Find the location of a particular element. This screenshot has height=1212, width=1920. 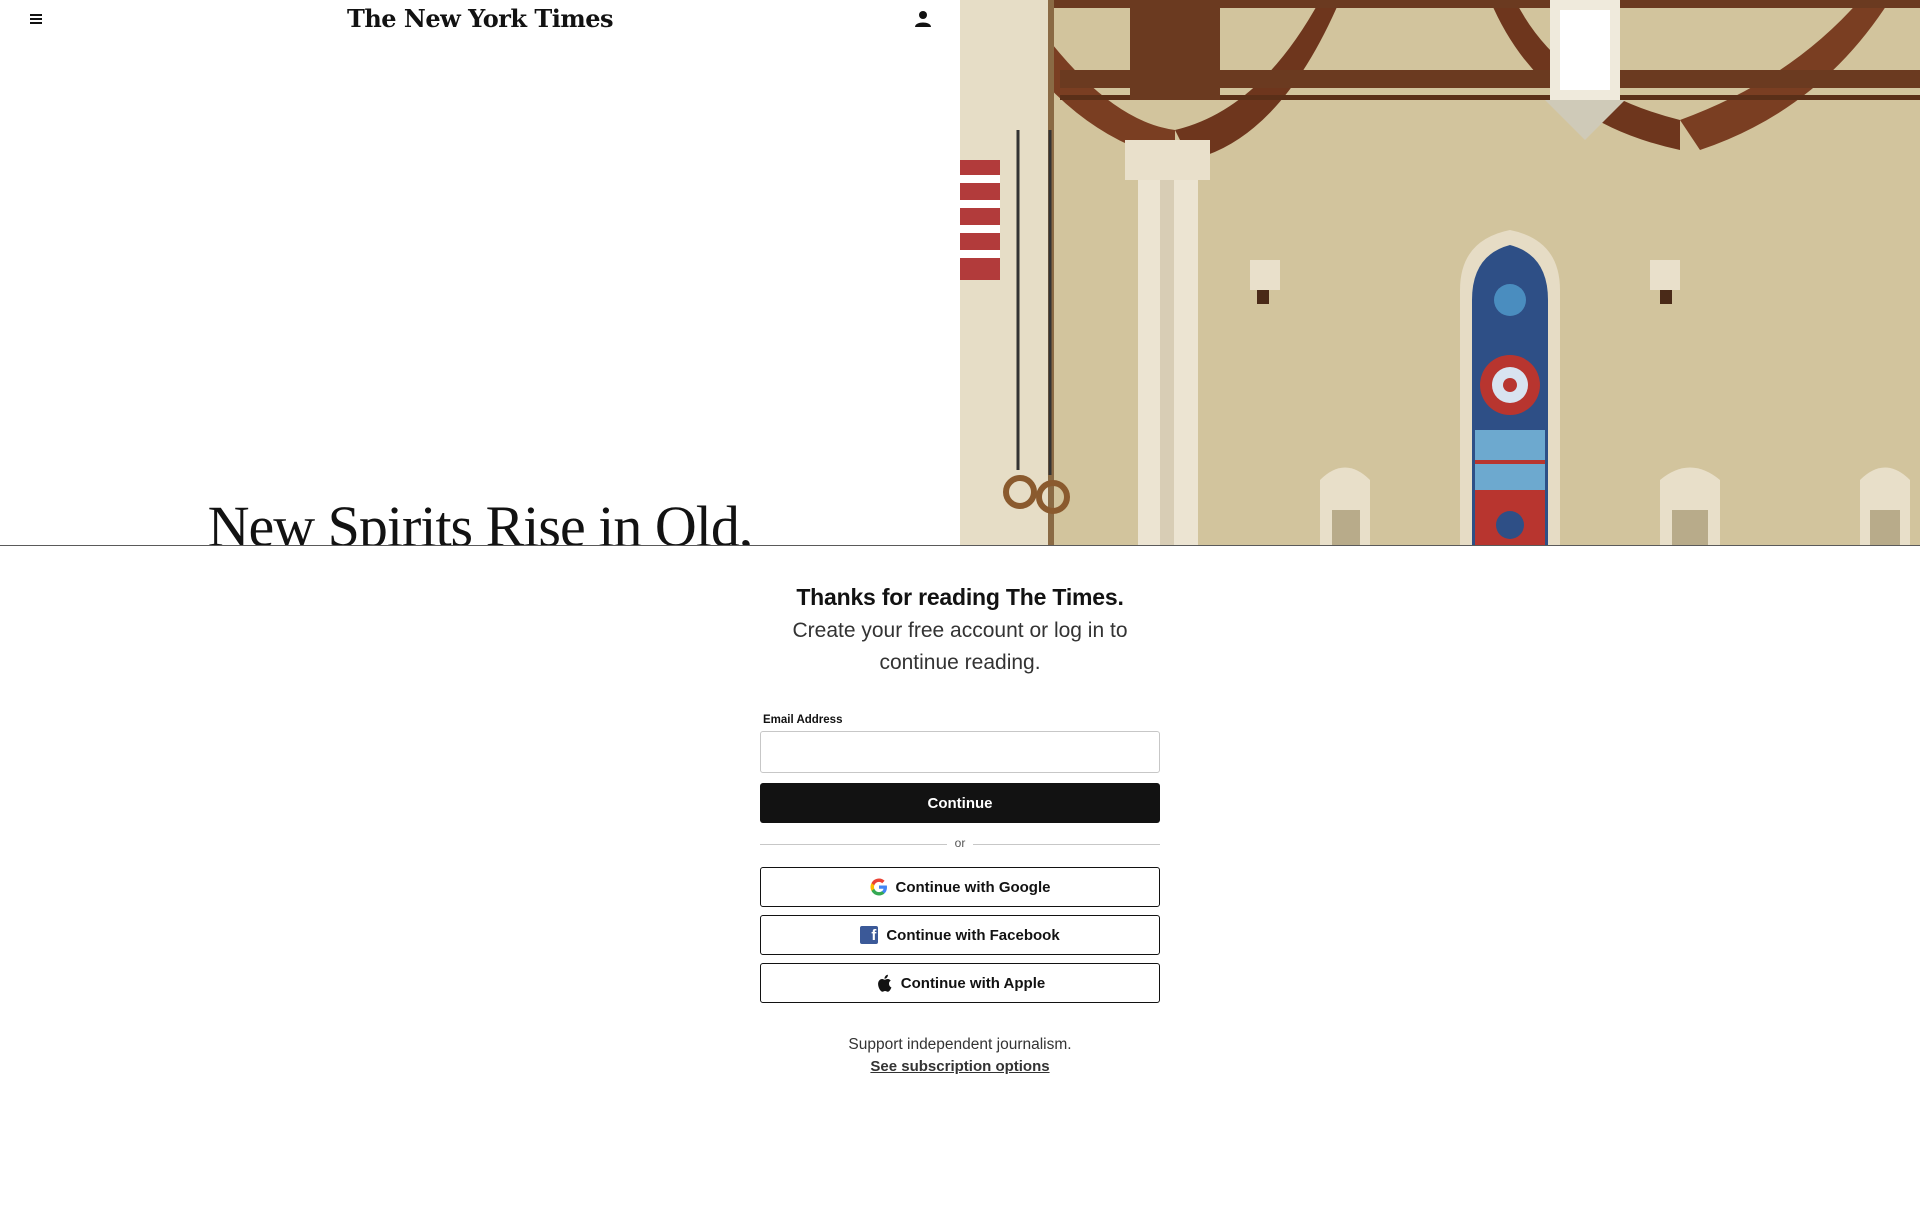

email-field is located at coordinates (960, 752).